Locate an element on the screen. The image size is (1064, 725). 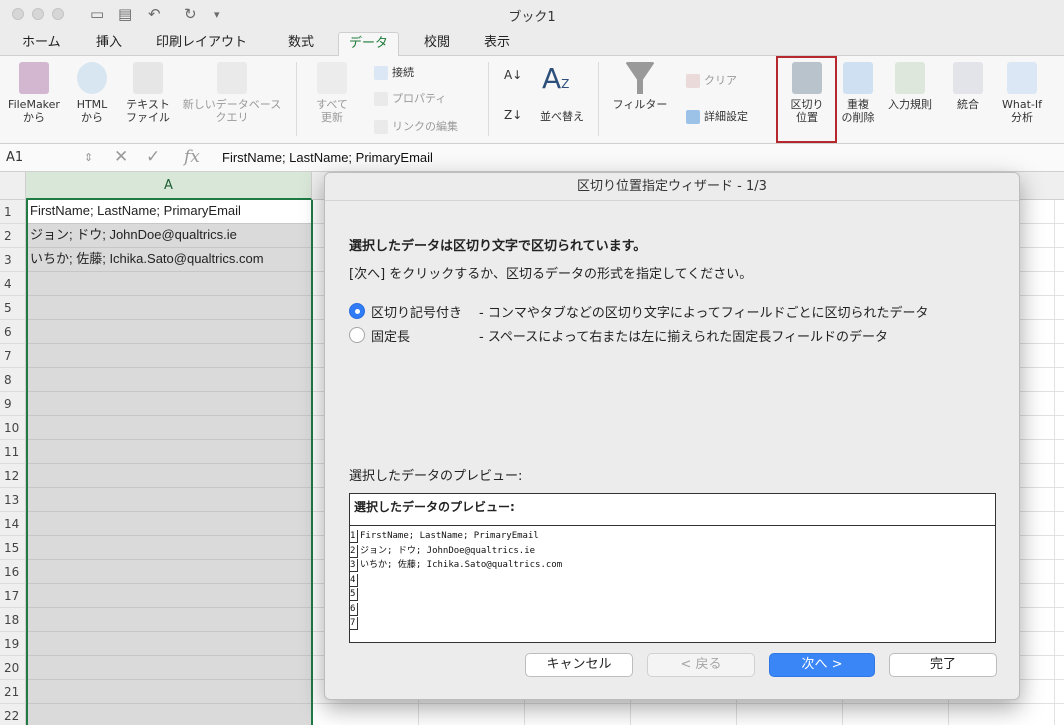
dialog-heading: 選択したデータは区切り文字で区切られています。 is located at coordinates (498, 246).